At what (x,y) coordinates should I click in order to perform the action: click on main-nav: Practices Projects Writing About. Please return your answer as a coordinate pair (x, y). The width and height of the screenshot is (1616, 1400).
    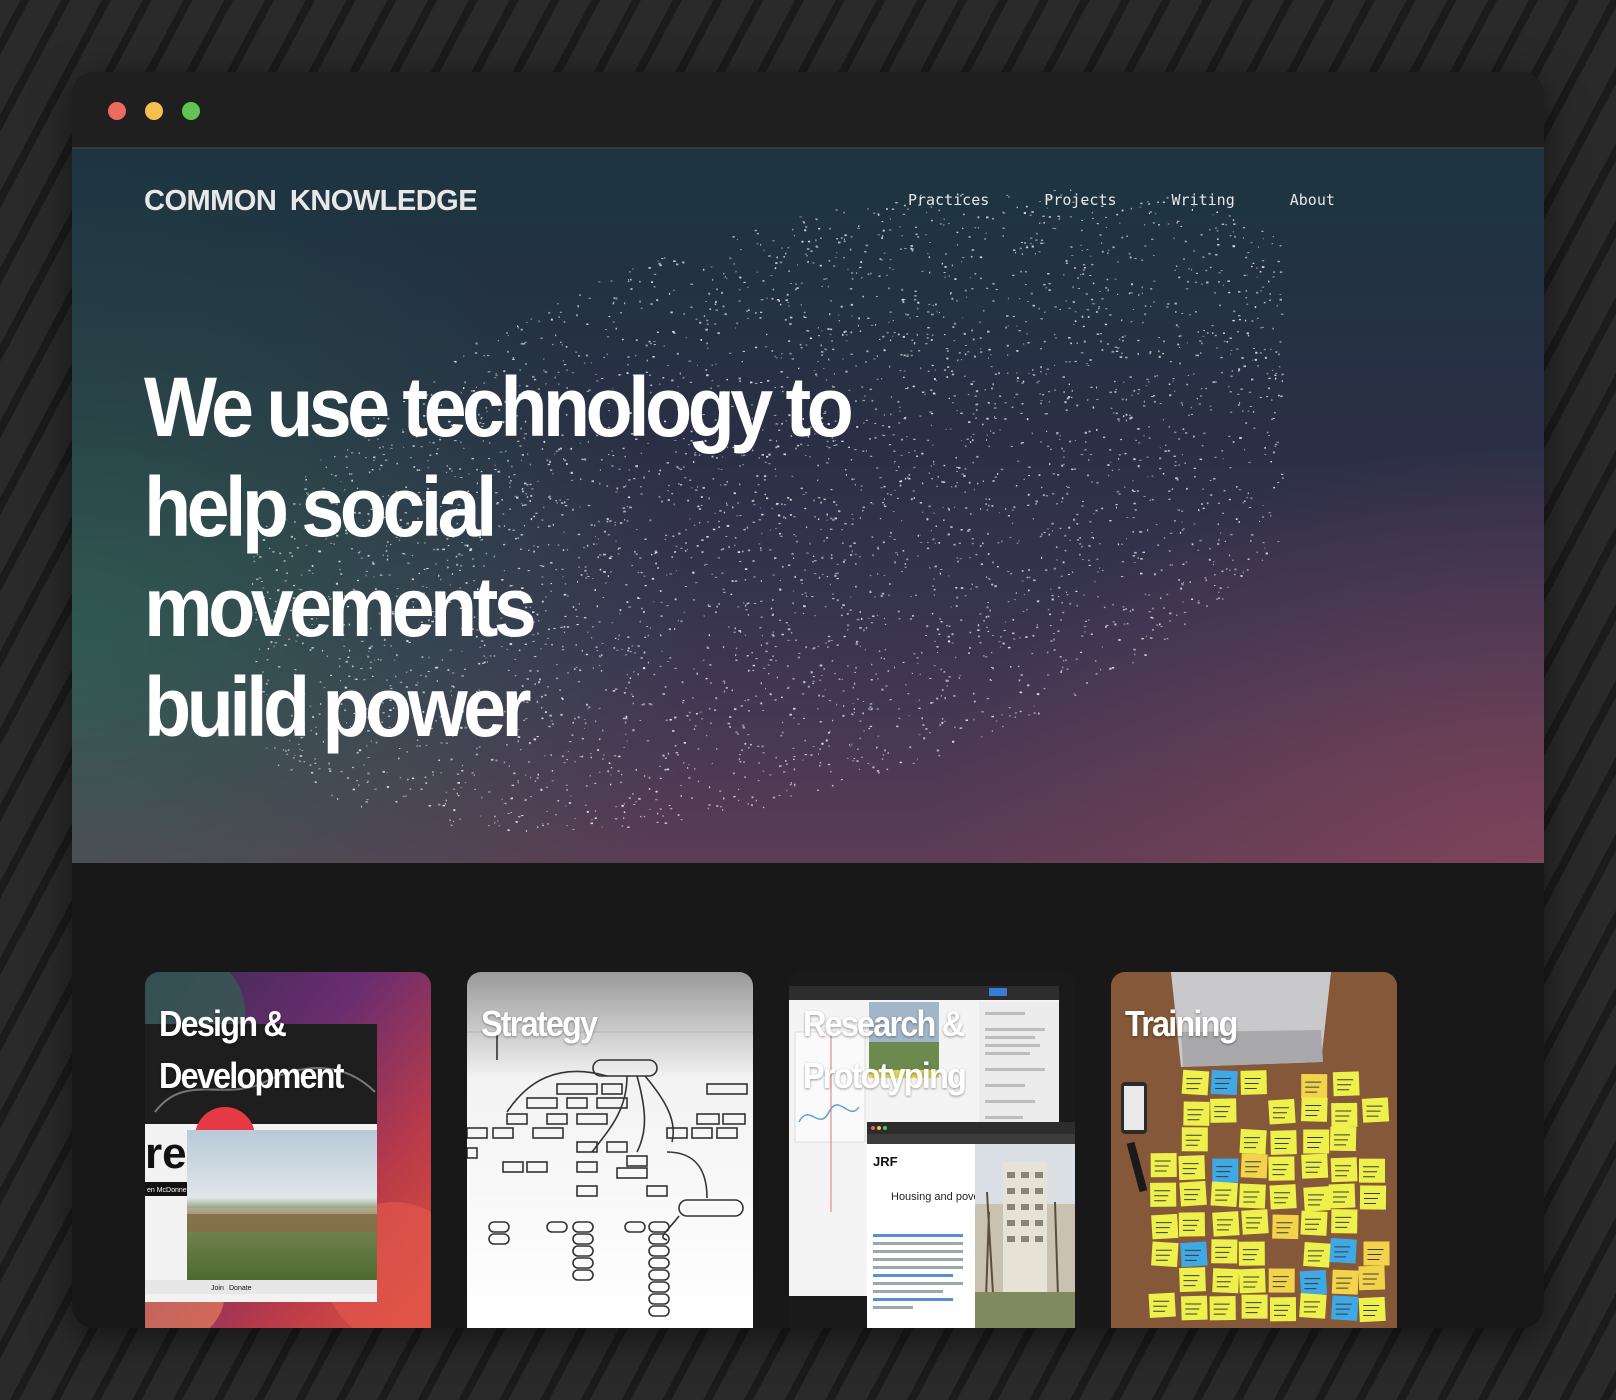
    Looking at the image, I should click on (1149, 200).